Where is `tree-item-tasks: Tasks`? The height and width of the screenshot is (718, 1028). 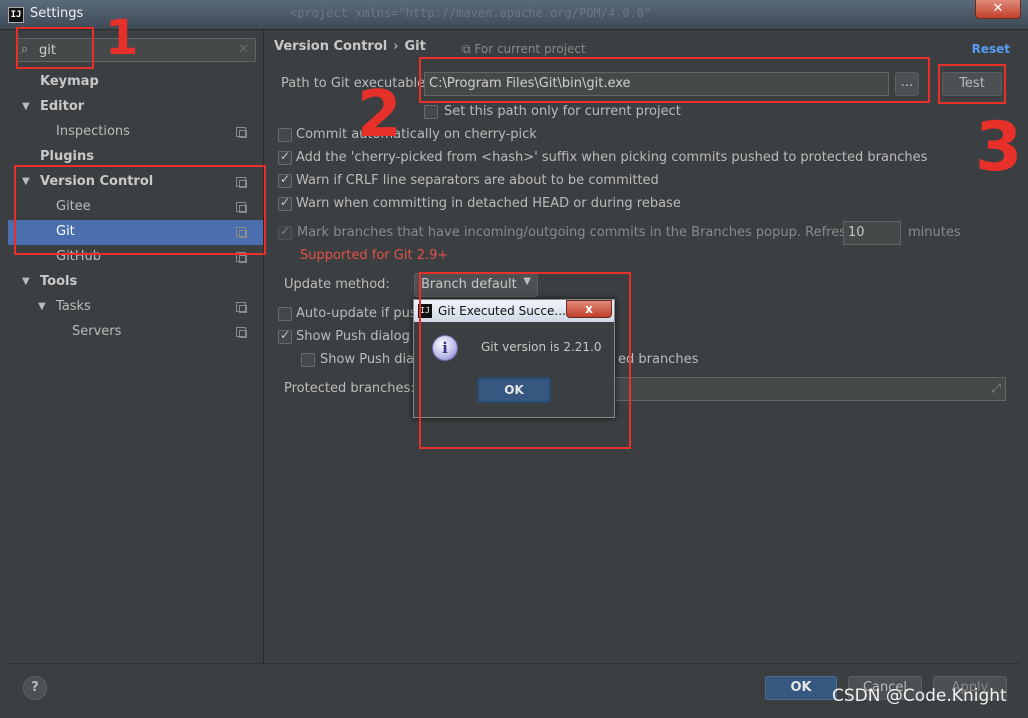 tree-item-tasks: Tasks is located at coordinates (156, 306).